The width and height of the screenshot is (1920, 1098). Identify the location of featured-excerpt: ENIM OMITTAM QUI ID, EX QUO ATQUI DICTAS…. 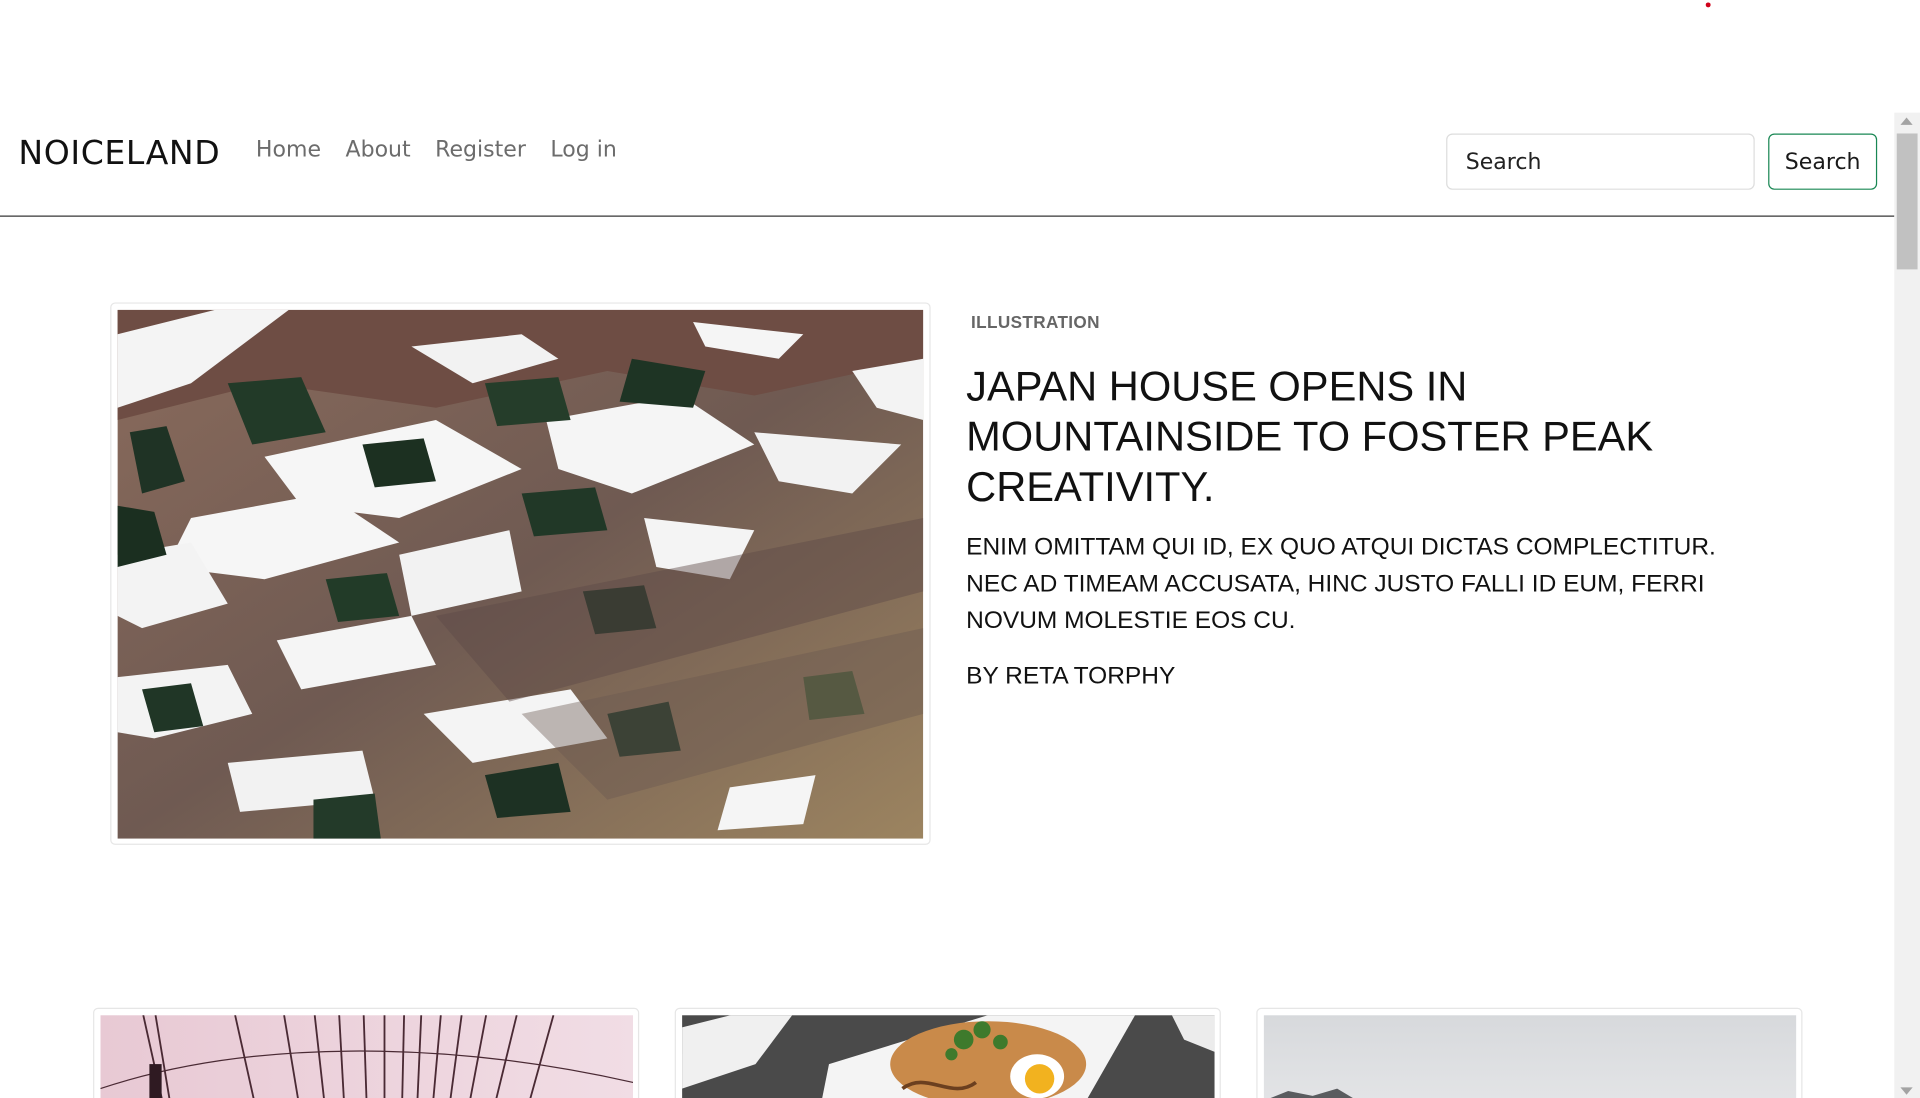
(1341, 584).